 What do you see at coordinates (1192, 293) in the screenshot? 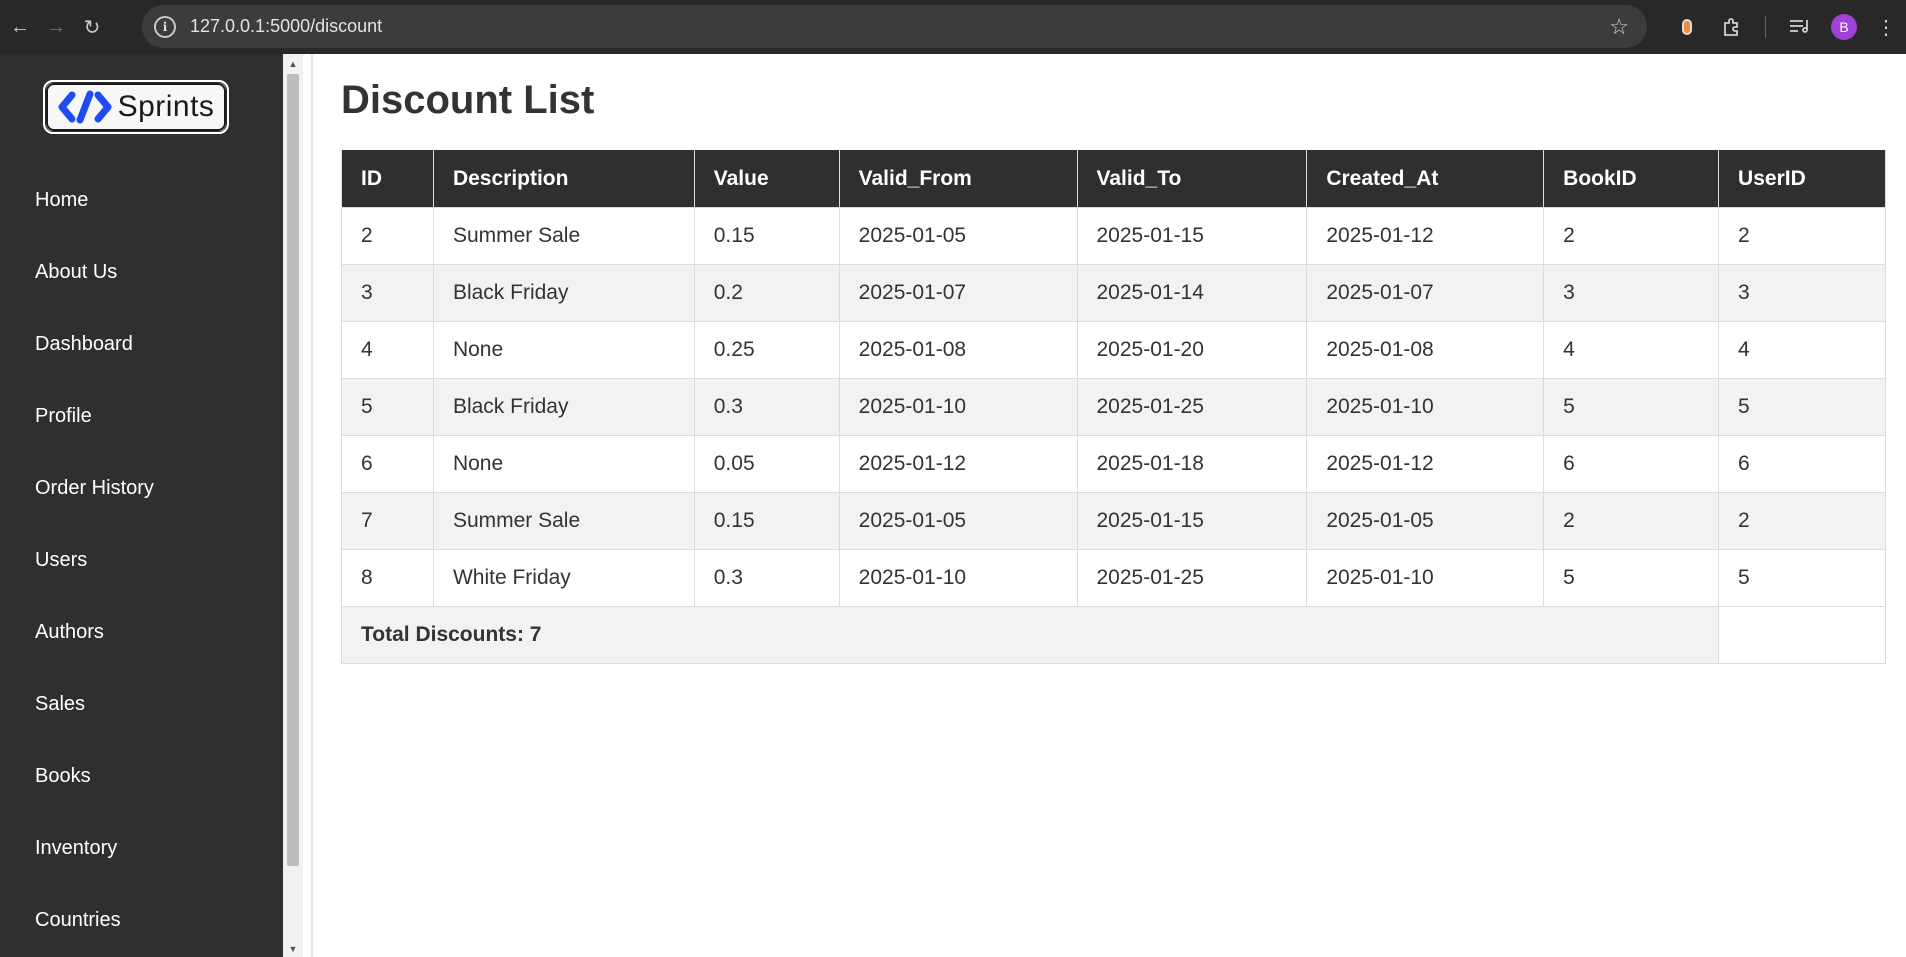
I see `cell-valid-to: 2025-01-14` at bounding box center [1192, 293].